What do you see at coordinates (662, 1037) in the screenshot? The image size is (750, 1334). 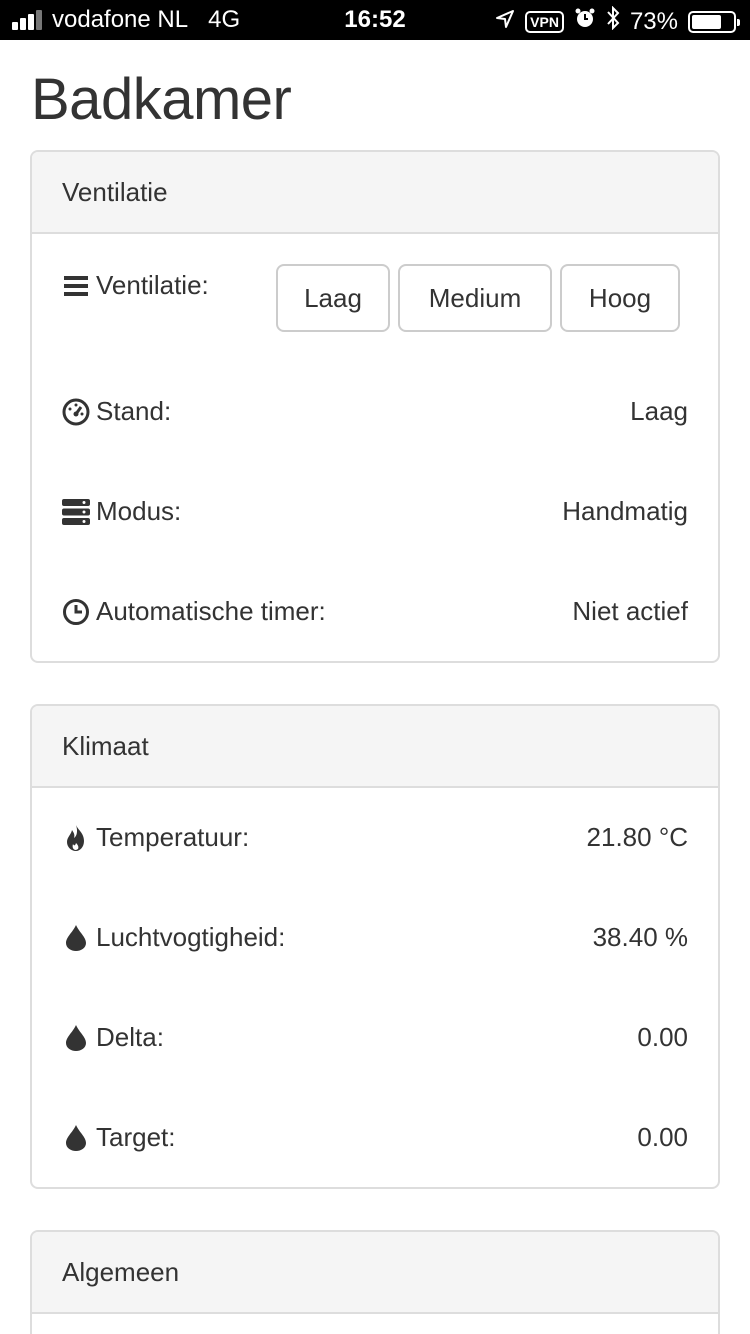 I see `delta-value: 0.00` at bounding box center [662, 1037].